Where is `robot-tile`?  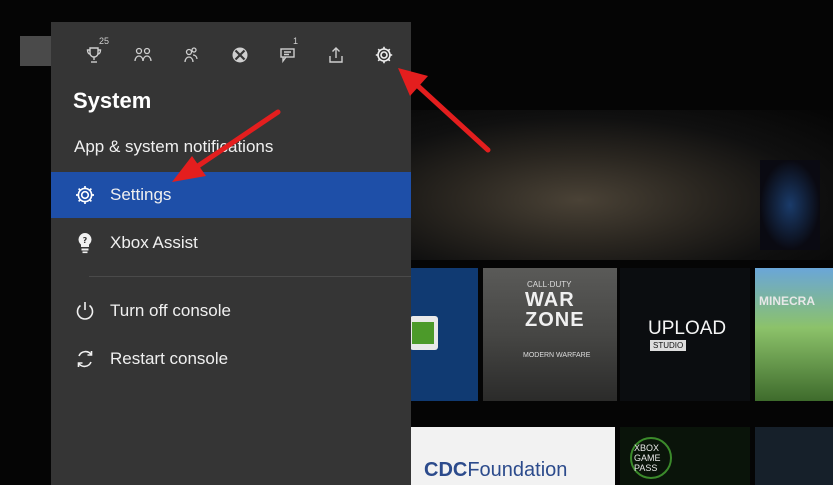 robot-tile is located at coordinates (794, 456).